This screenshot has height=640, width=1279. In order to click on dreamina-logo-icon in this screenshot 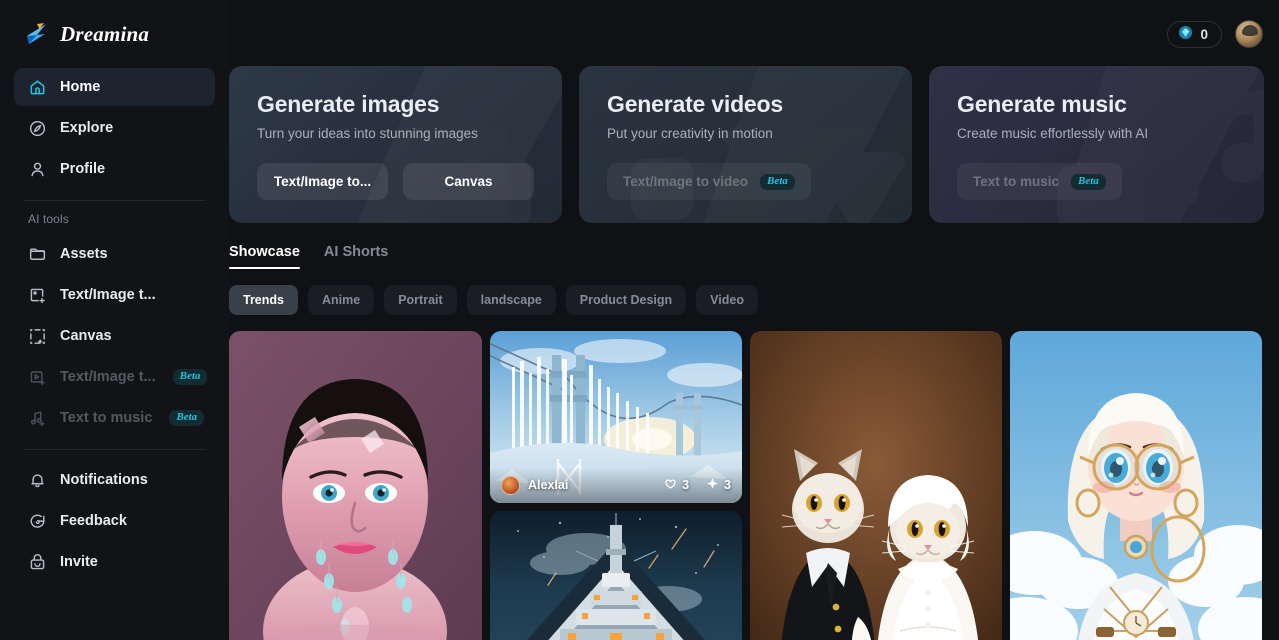, I will do `click(37, 34)`.